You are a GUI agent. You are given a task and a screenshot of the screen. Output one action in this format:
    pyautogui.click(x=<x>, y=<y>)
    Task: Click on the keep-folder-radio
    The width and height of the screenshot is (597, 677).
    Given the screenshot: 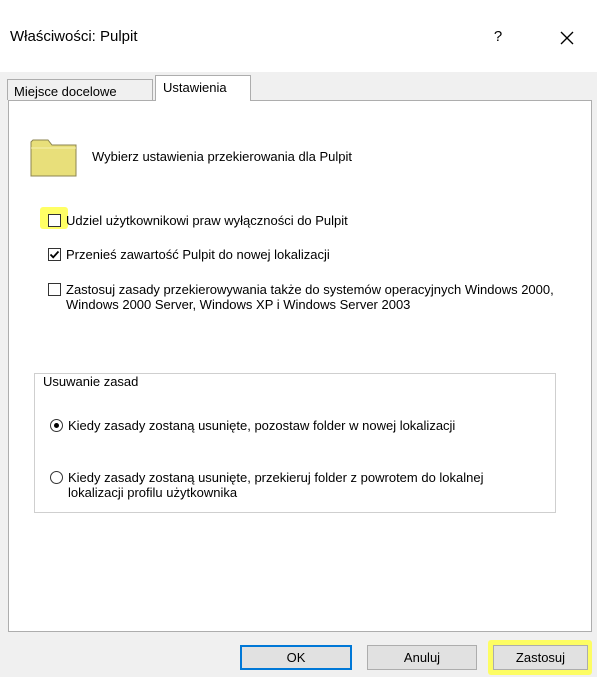 What is the action you would take?
    pyautogui.click(x=56, y=425)
    